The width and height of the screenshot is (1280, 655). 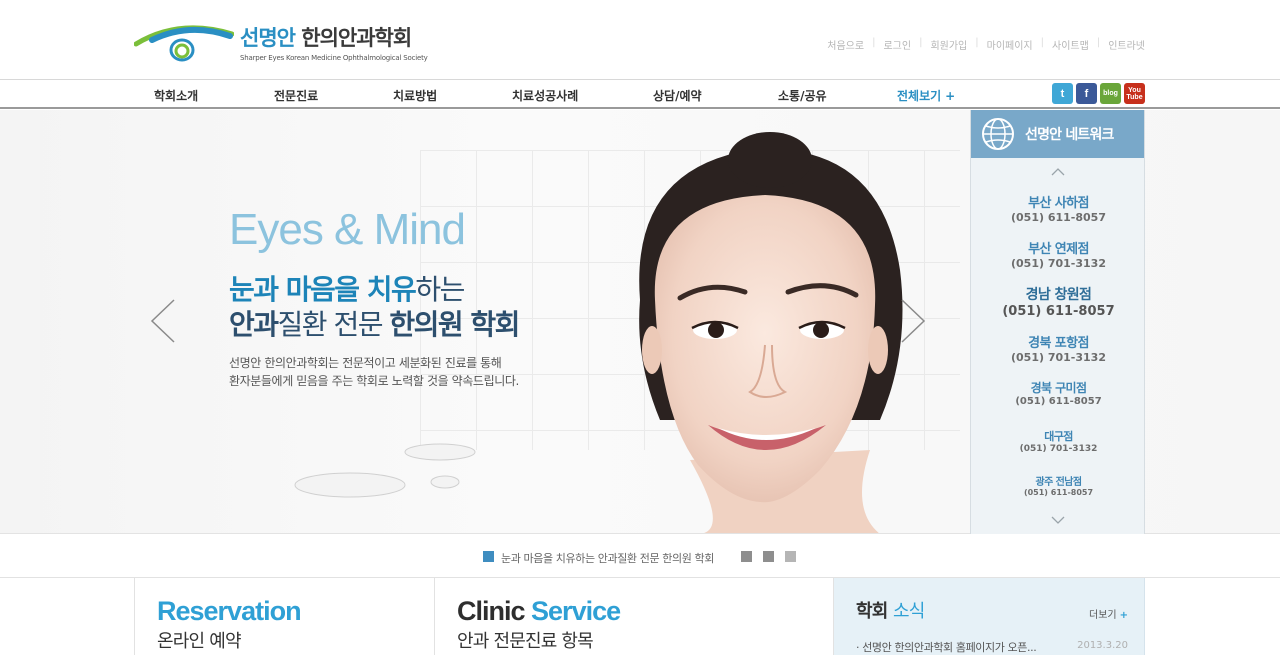 I want to click on chevron-up-icon, so click(x=1058, y=172).